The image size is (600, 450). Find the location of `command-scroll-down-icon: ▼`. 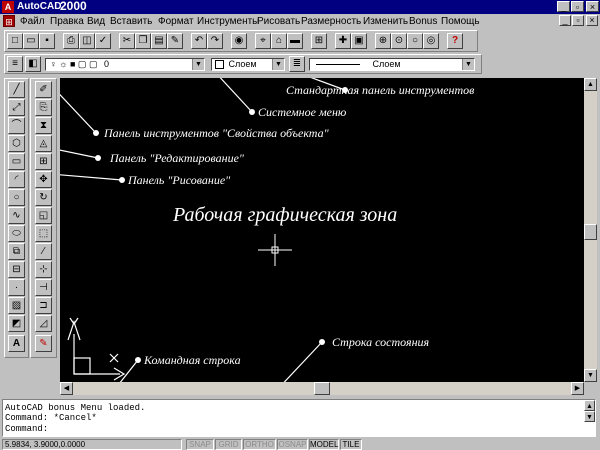

command-scroll-down-icon: ▼ is located at coordinates (589, 416).